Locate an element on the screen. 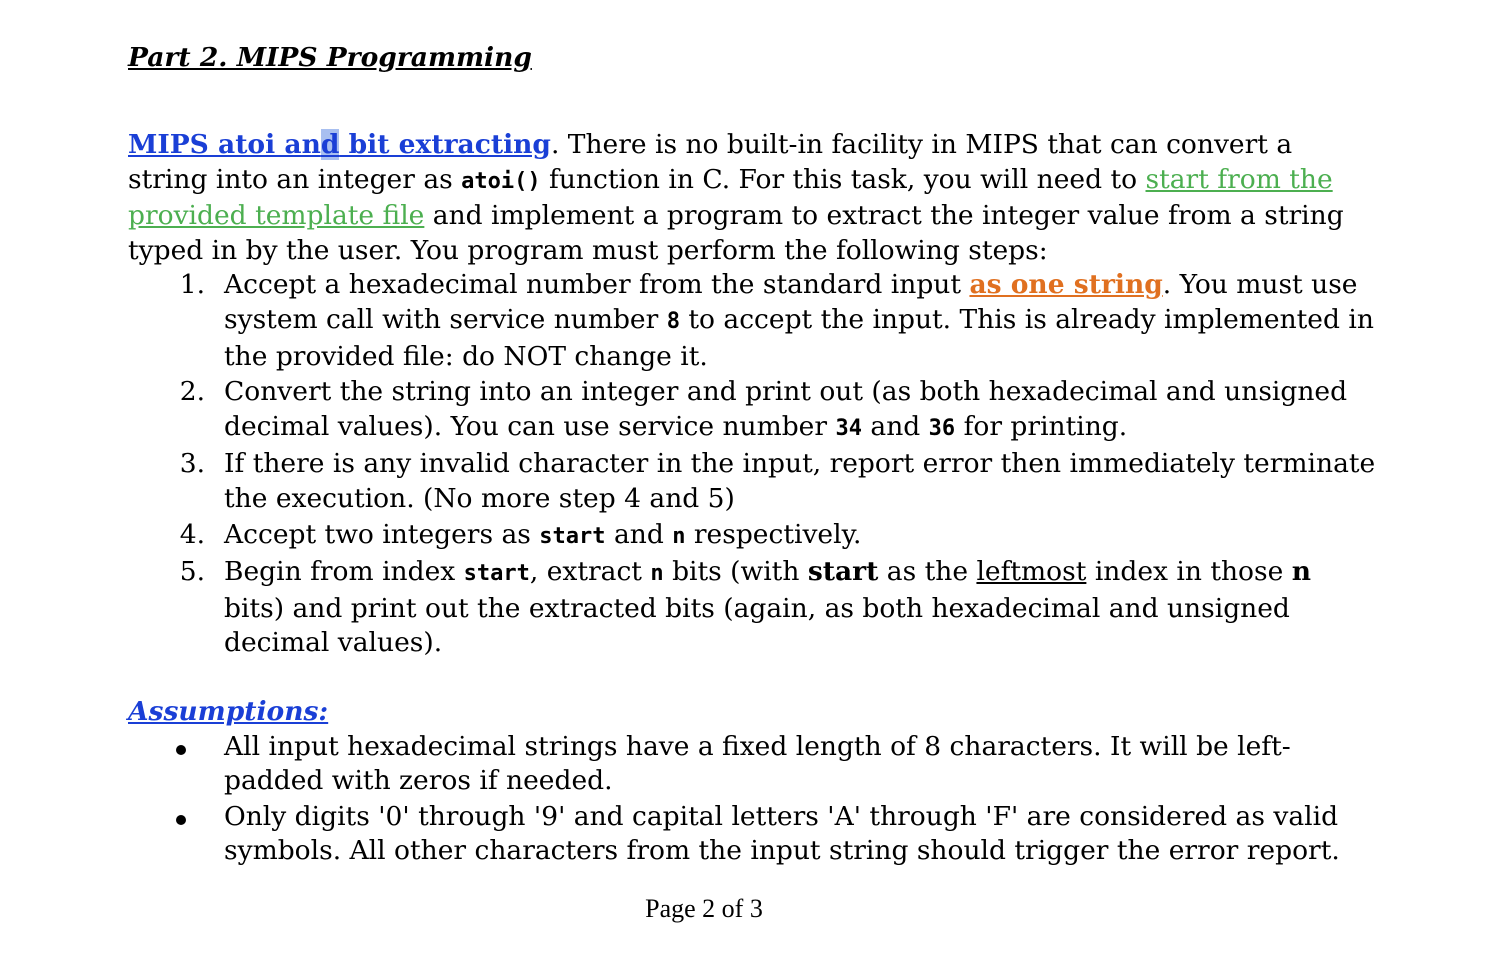 The height and width of the screenshot is (970, 1508). step-number: 4. is located at coordinates (192, 534).